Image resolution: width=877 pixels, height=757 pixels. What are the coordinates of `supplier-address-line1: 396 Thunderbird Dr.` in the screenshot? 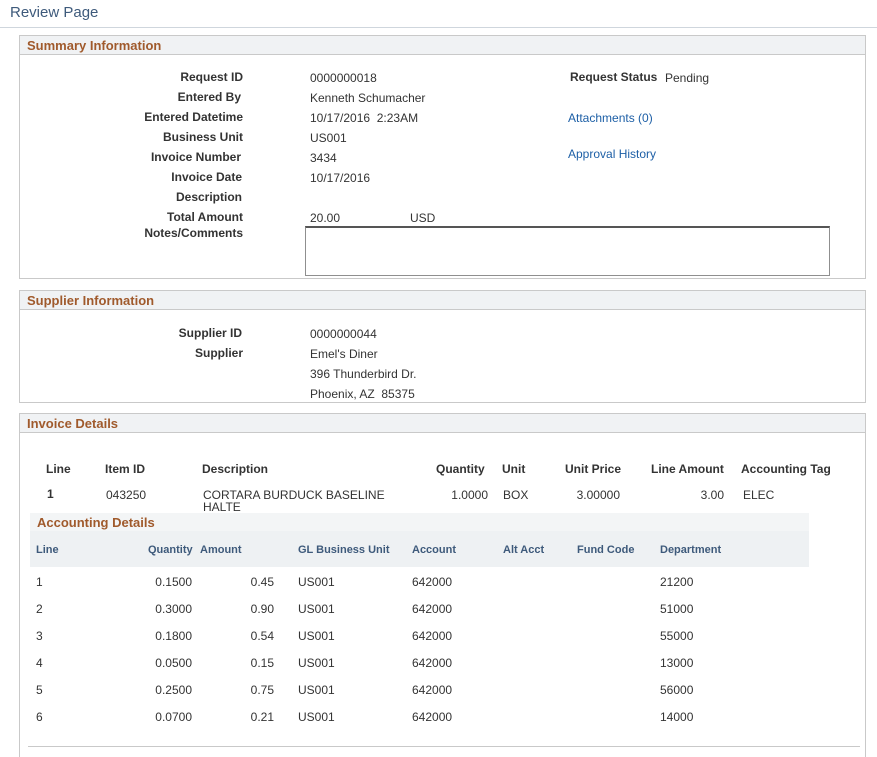 It's located at (363, 374).